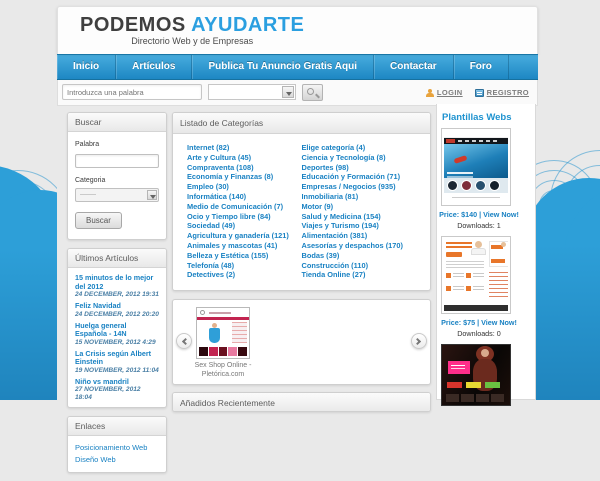  What do you see at coordinates (481, 67) in the screenshot?
I see `nav-item-foro: Foro` at bounding box center [481, 67].